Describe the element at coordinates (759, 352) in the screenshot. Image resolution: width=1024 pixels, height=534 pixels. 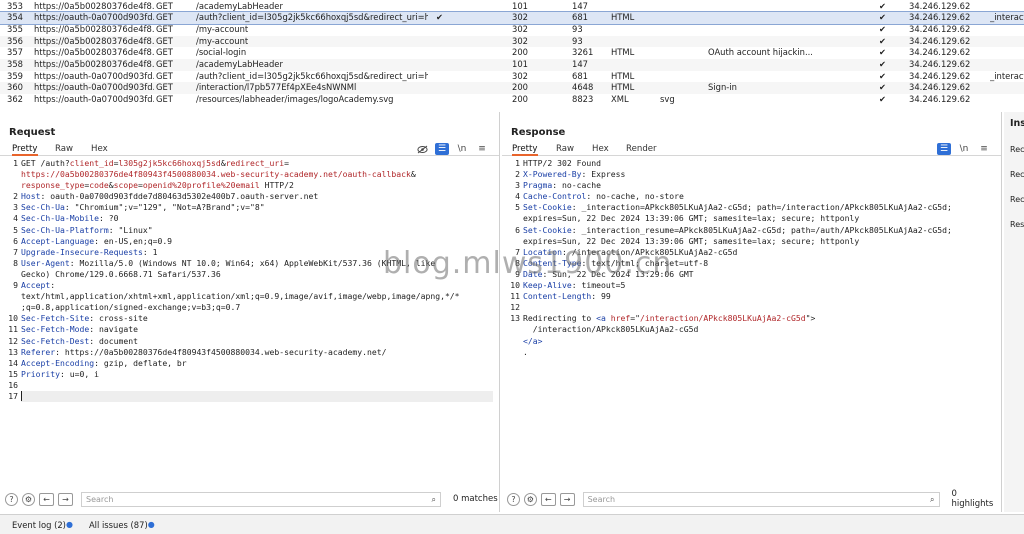
I see `code-line: .` at that location.